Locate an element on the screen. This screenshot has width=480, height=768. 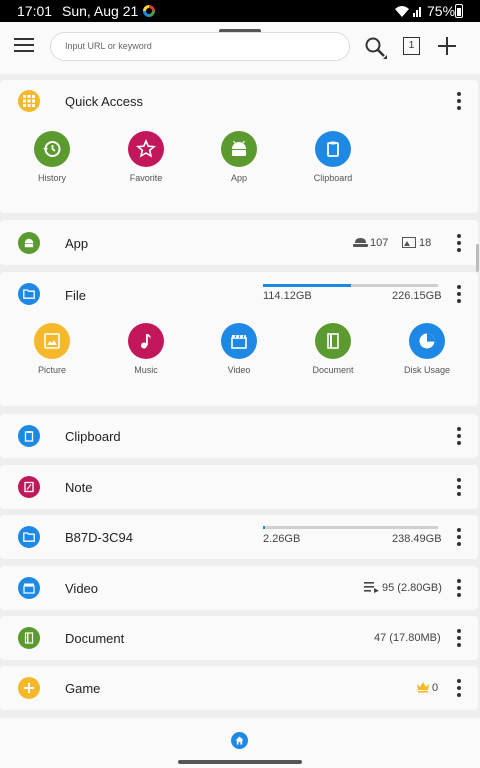
note-more-icon is located at coordinates (459, 487).